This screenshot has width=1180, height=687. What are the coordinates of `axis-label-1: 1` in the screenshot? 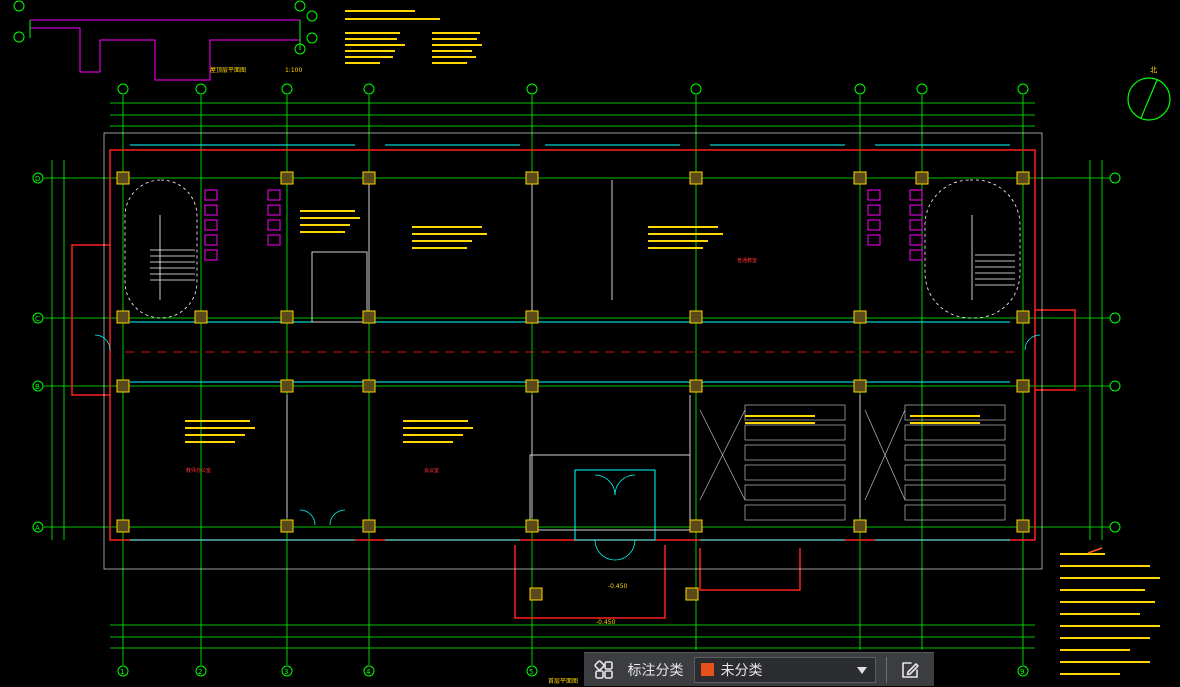 It's located at (122, 672).